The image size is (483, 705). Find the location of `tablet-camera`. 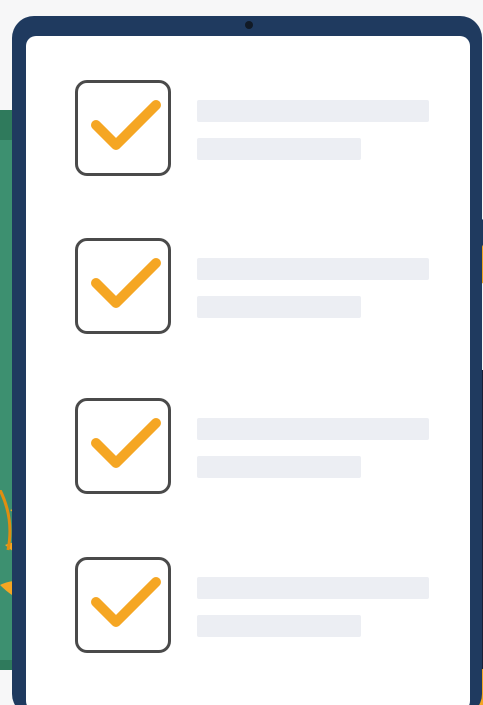

tablet-camera is located at coordinates (249, 25).